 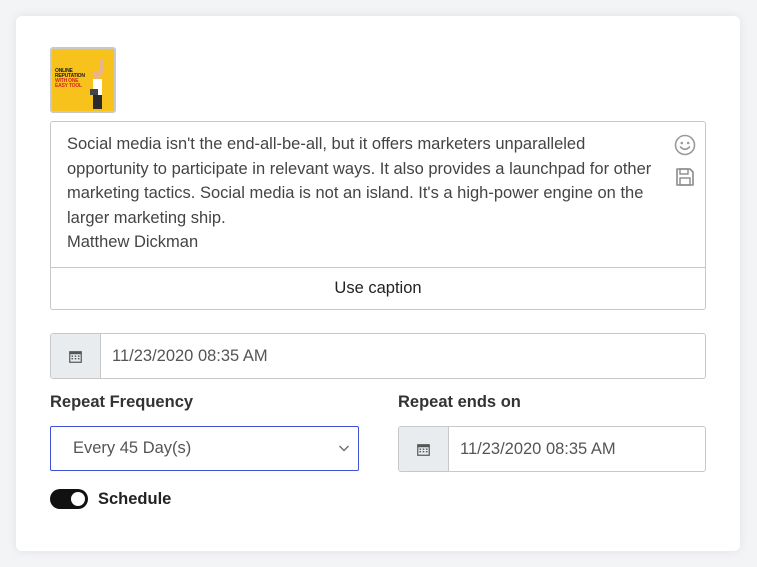 I want to click on post-image-thumbnail: ONLINE REPUTATION WITH ONE EASY TOOL, so click(x=83, y=80).